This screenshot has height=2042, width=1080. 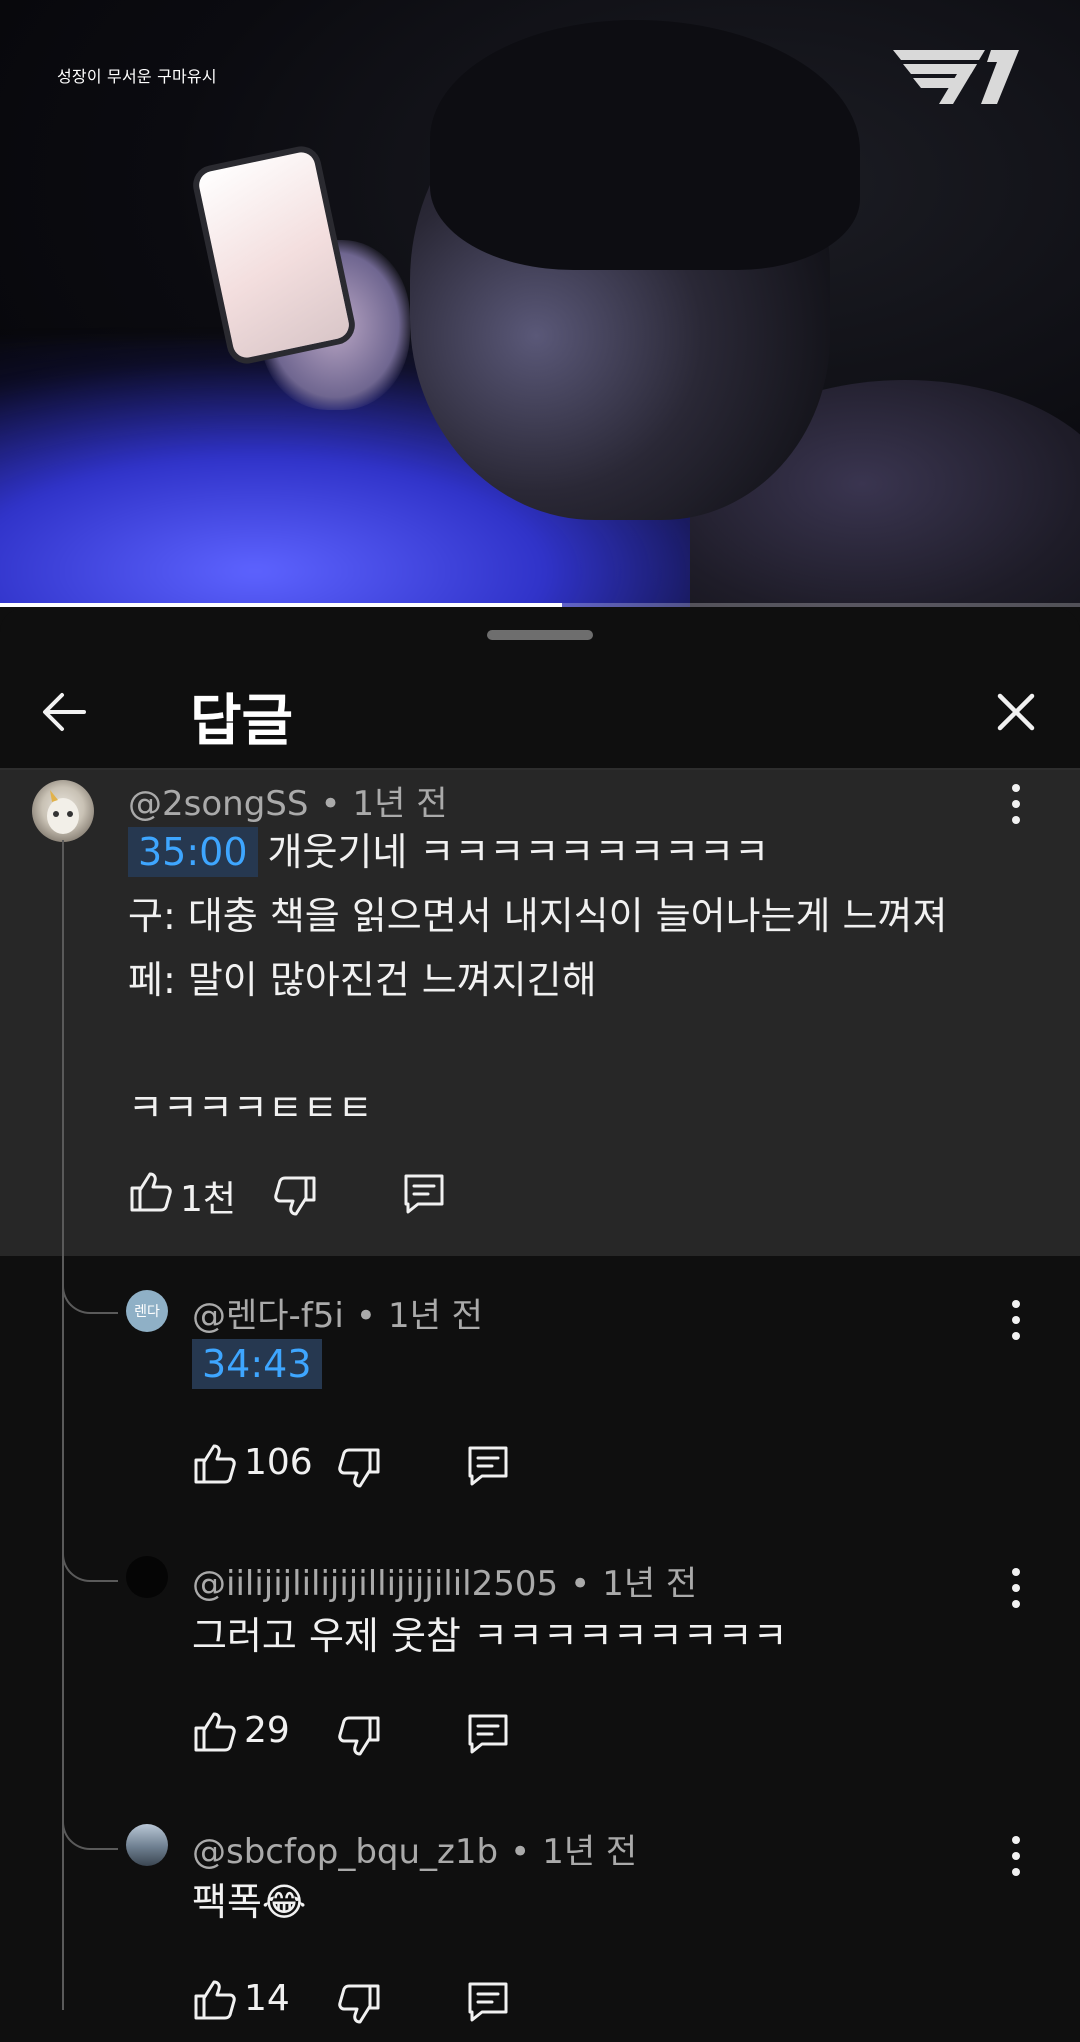 I want to click on comment-time: 1년 전, so click(x=400, y=804).